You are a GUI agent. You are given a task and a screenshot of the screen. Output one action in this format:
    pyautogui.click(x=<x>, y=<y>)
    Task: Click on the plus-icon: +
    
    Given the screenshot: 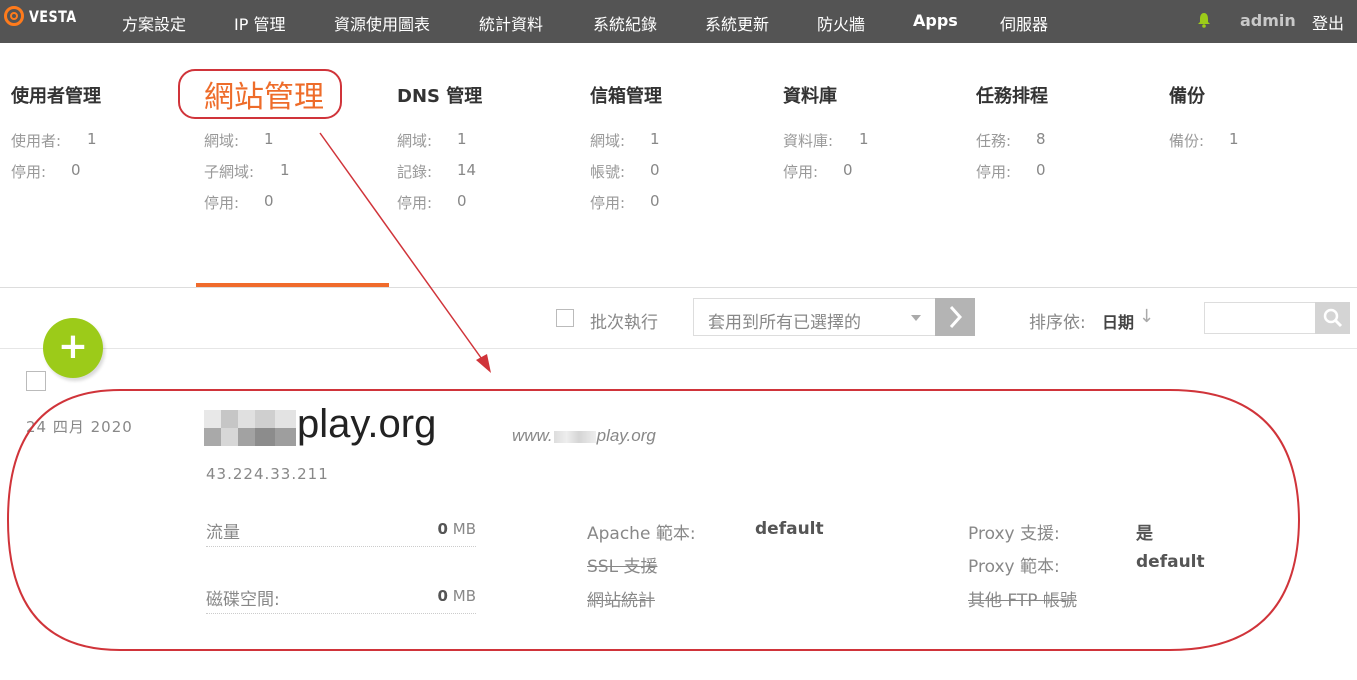 What is the action you would take?
    pyautogui.click(x=73, y=346)
    